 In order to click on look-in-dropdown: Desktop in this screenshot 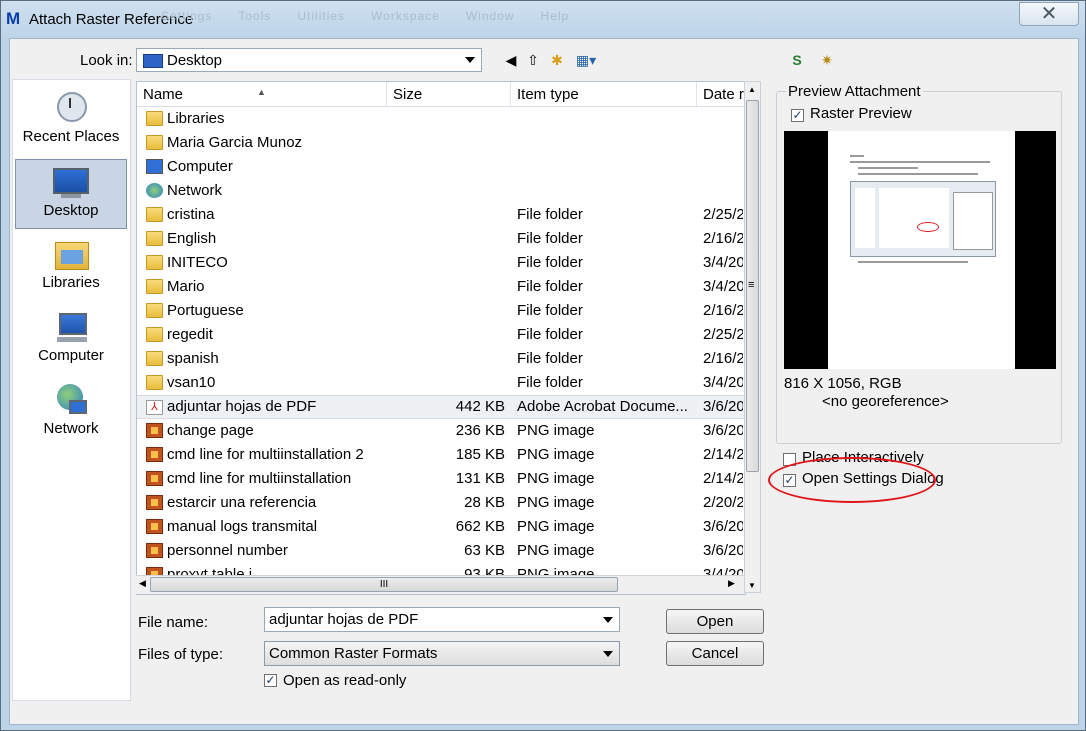, I will do `click(309, 60)`.